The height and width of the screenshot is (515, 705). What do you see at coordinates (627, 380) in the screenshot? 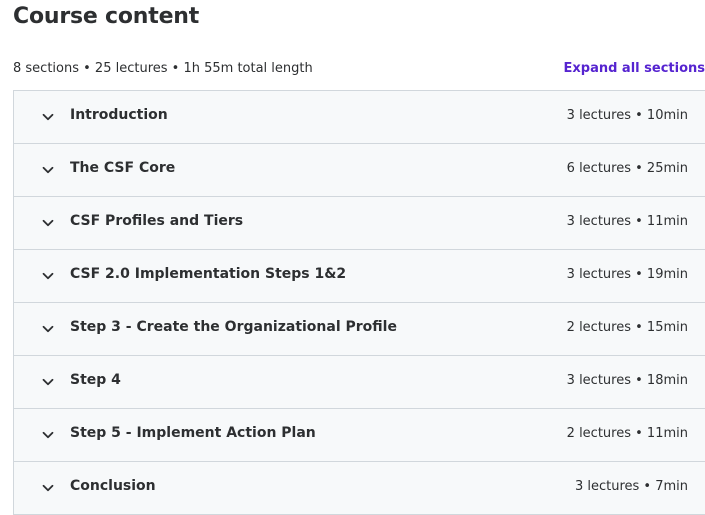
I see `section-meta: 3 lectures • 18min` at bounding box center [627, 380].